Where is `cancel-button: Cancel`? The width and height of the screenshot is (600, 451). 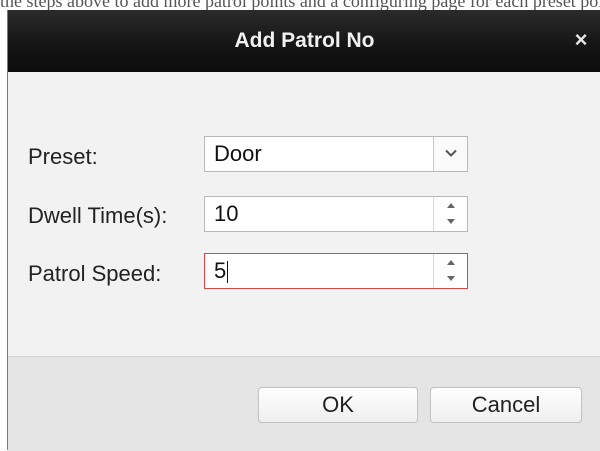 cancel-button: Cancel is located at coordinates (506, 405).